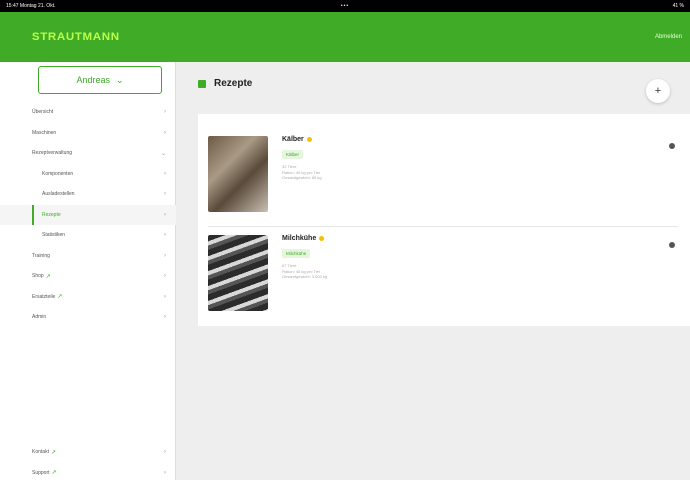 The width and height of the screenshot is (690, 480). I want to click on recipe-name: Milchkühe, so click(304, 238).